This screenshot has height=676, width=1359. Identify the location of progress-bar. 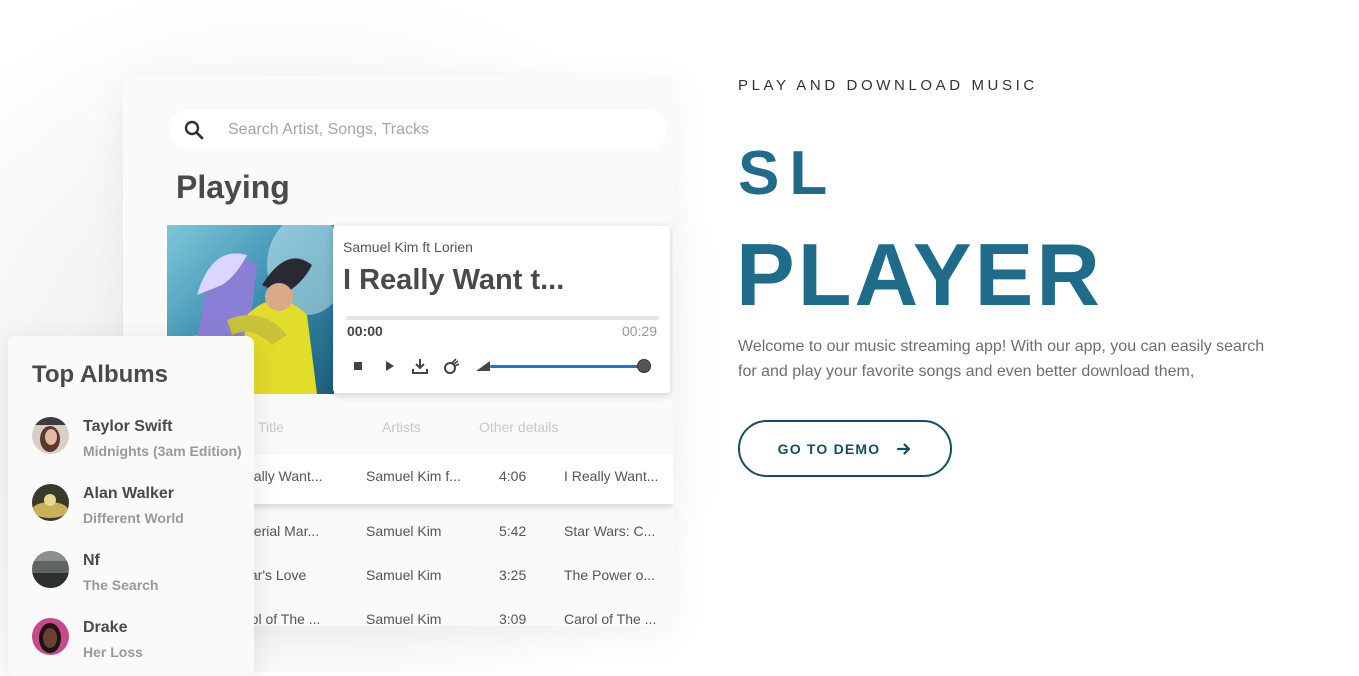
(502, 318).